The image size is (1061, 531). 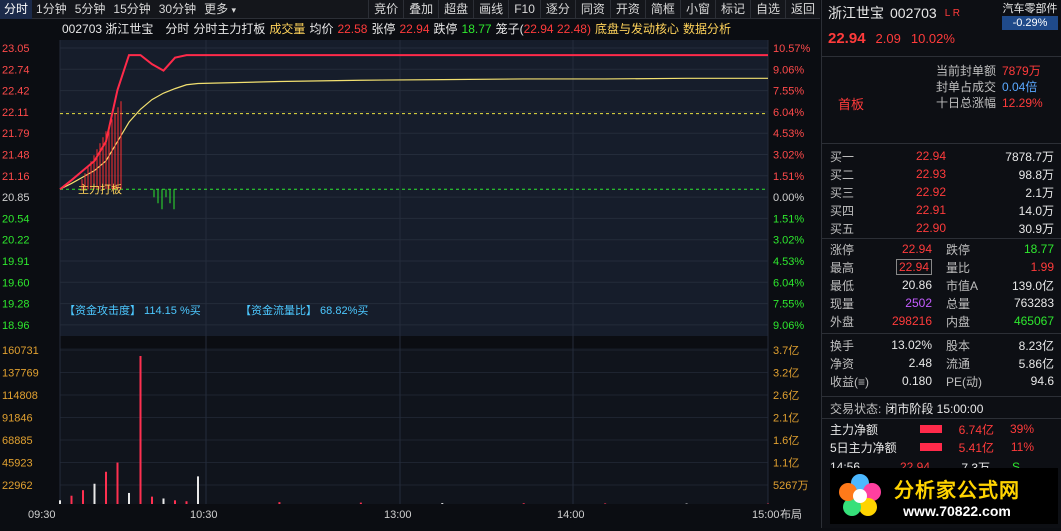 I want to click on pct-tick-label: 7.55%, so click(x=788, y=92).